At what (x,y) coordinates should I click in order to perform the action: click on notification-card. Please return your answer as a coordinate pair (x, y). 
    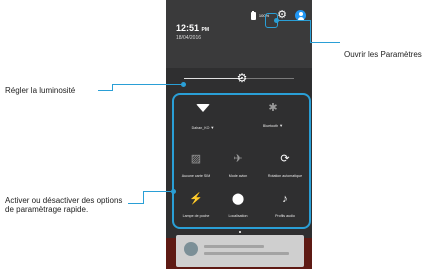
    Looking at the image, I should click on (240, 251).